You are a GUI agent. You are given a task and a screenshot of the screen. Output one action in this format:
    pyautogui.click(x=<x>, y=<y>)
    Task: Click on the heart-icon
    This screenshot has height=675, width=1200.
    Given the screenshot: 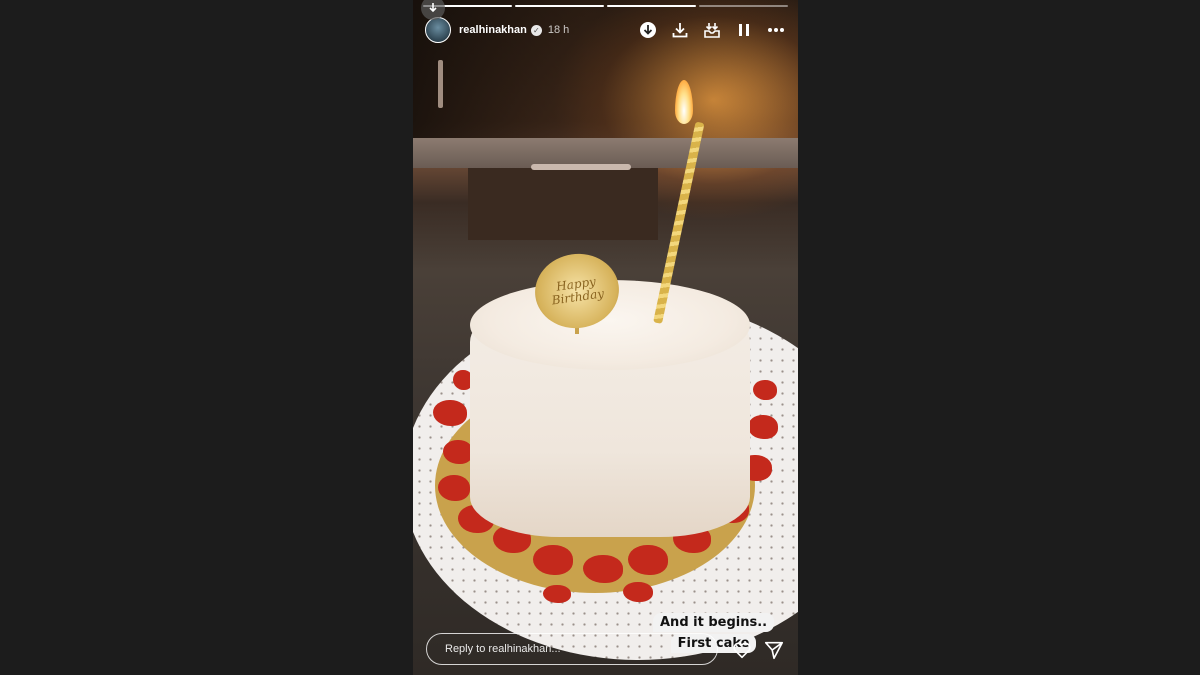 What is the action you would take?
    pyautogui.click(x=742, y=650)
    